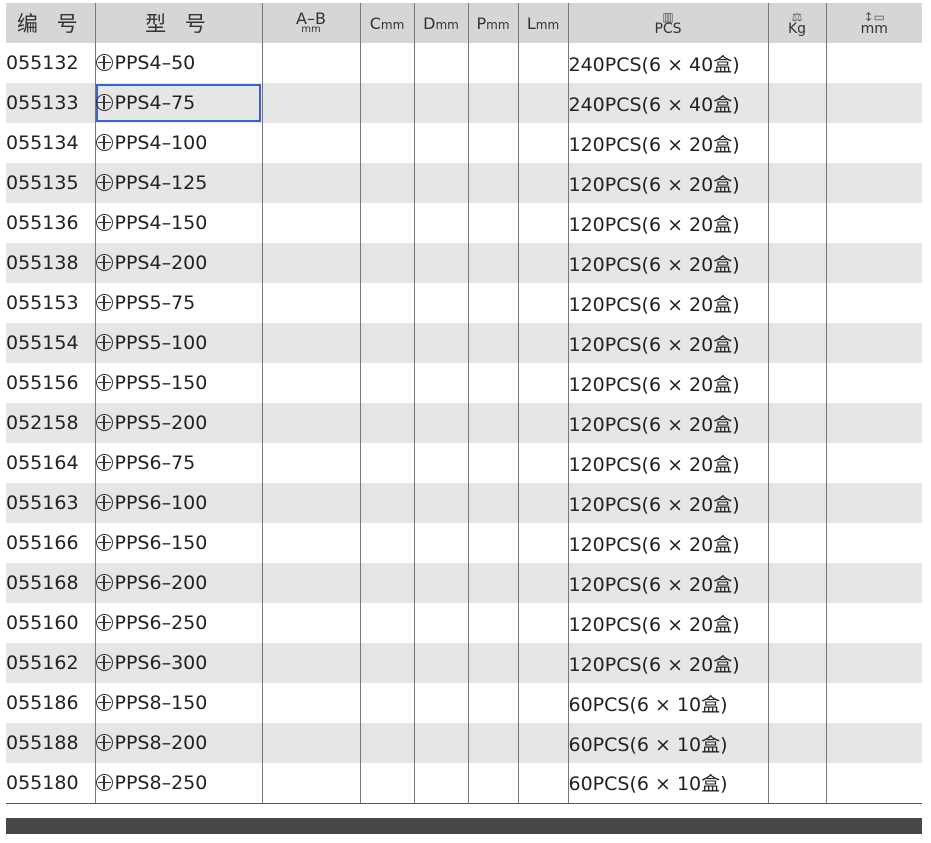 The width and height of the screenshot is (931, 843). I want to click on table-row: 055138 PPS4–200 120PCS(6 × 20盒), so click(464, 263).